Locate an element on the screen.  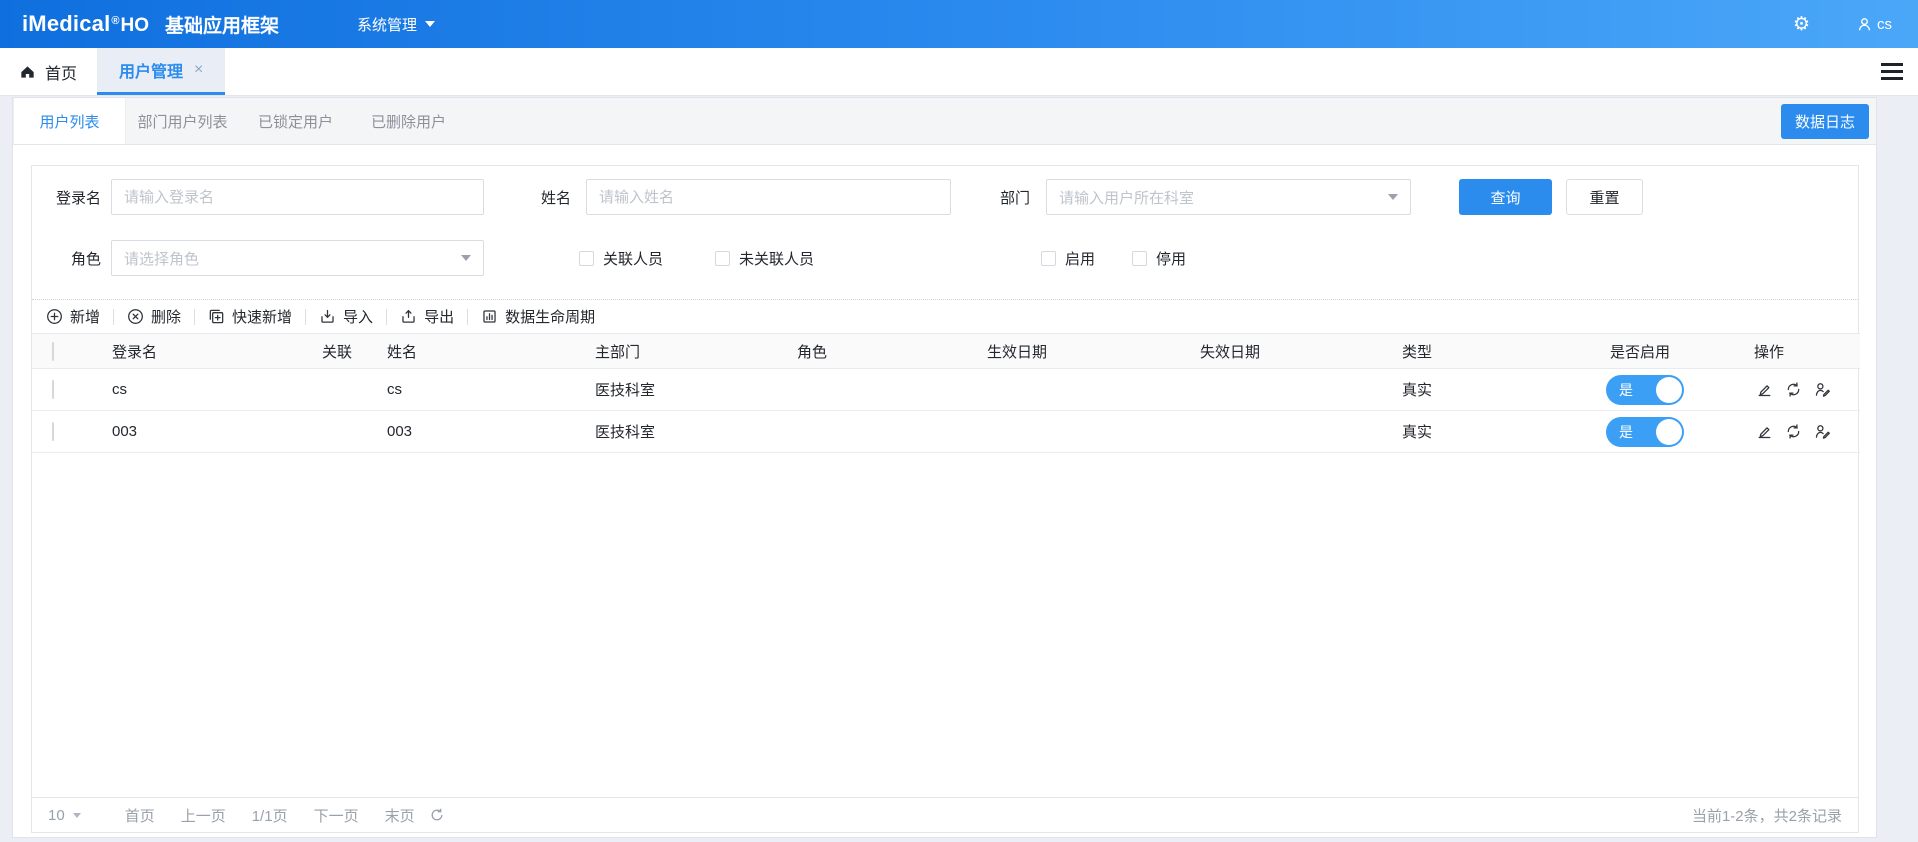
subtab-2: 已锁定用户 is located at coordinates (295, 121).